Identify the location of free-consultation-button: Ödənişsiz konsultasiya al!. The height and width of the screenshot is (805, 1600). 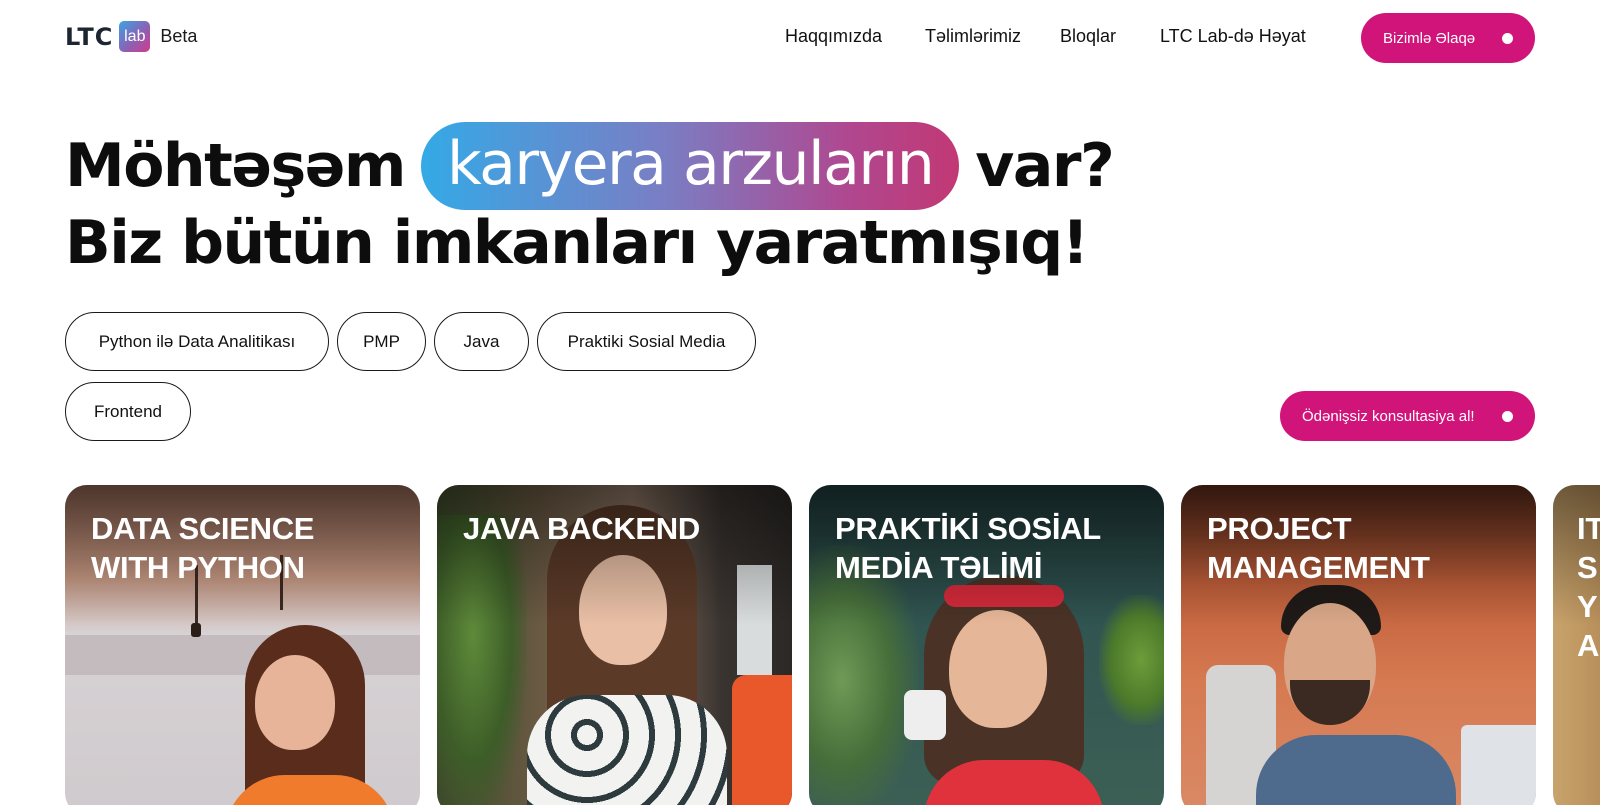
(1407, 416).